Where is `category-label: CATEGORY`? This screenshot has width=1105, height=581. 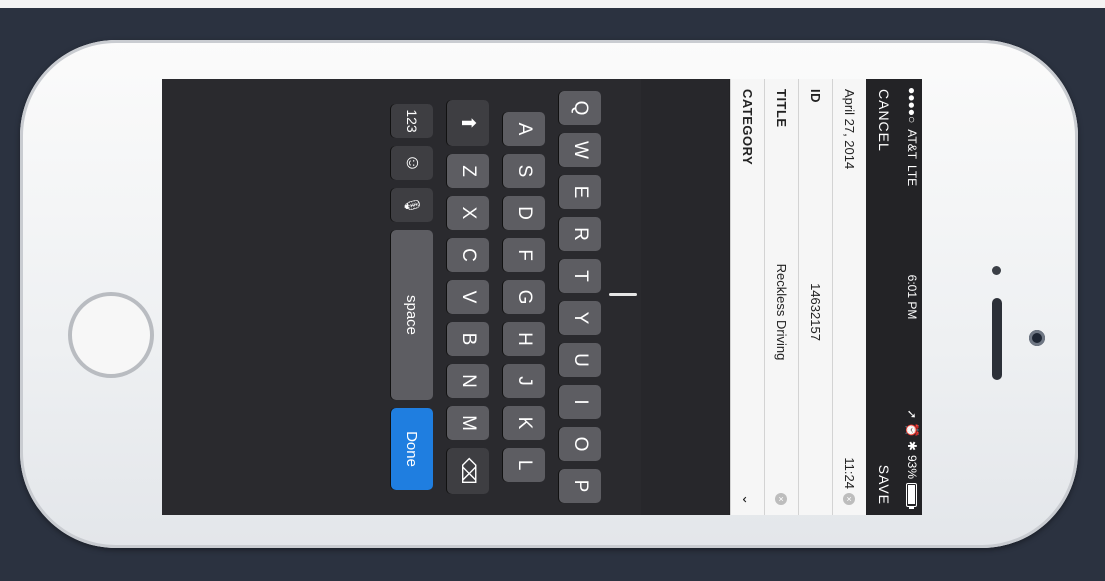
category-label: CATEGORY is located at coordinates (747, 127).